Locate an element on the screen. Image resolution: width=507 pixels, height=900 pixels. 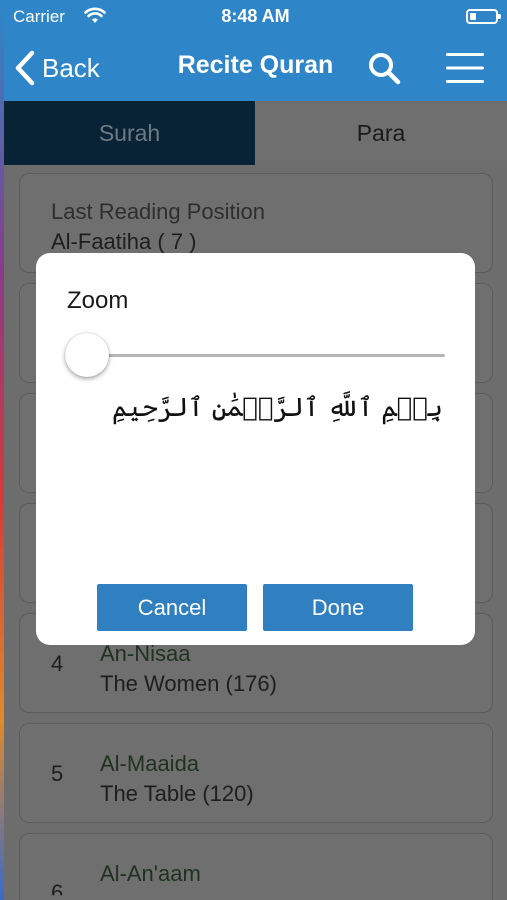
status-time: 8:48 AM is located at coordinates (255, 16).